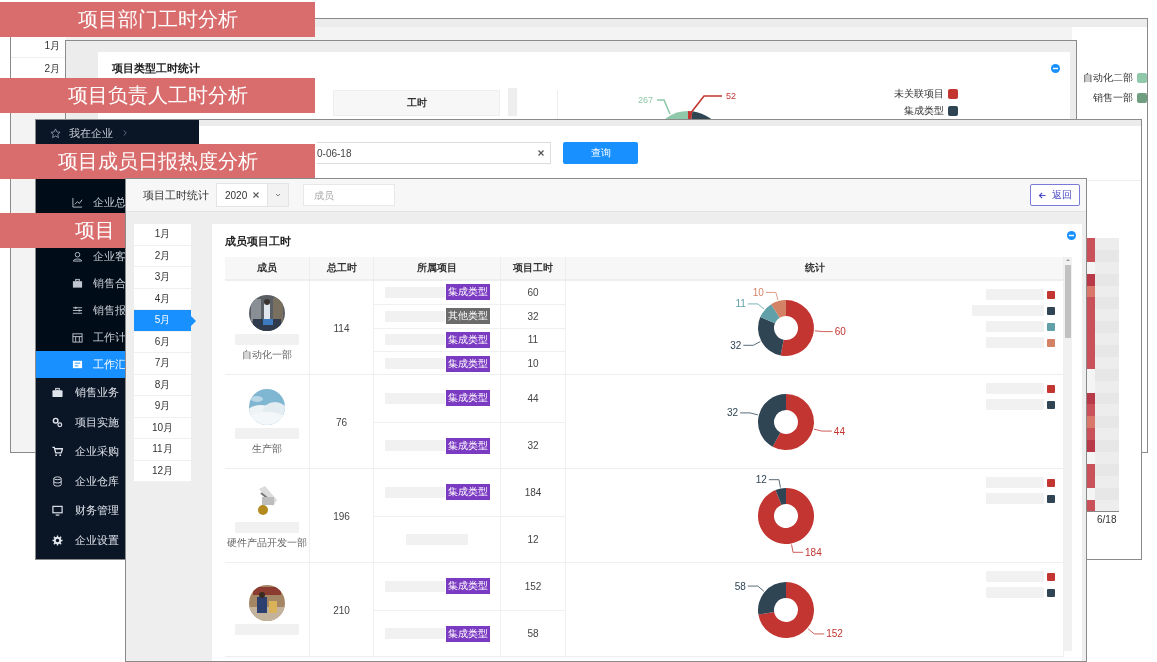 This screenshot has width=1157, height=662. Describe the element at coordinates (253, 195) in the screenshot. I see `year-select: 2020` at that location.